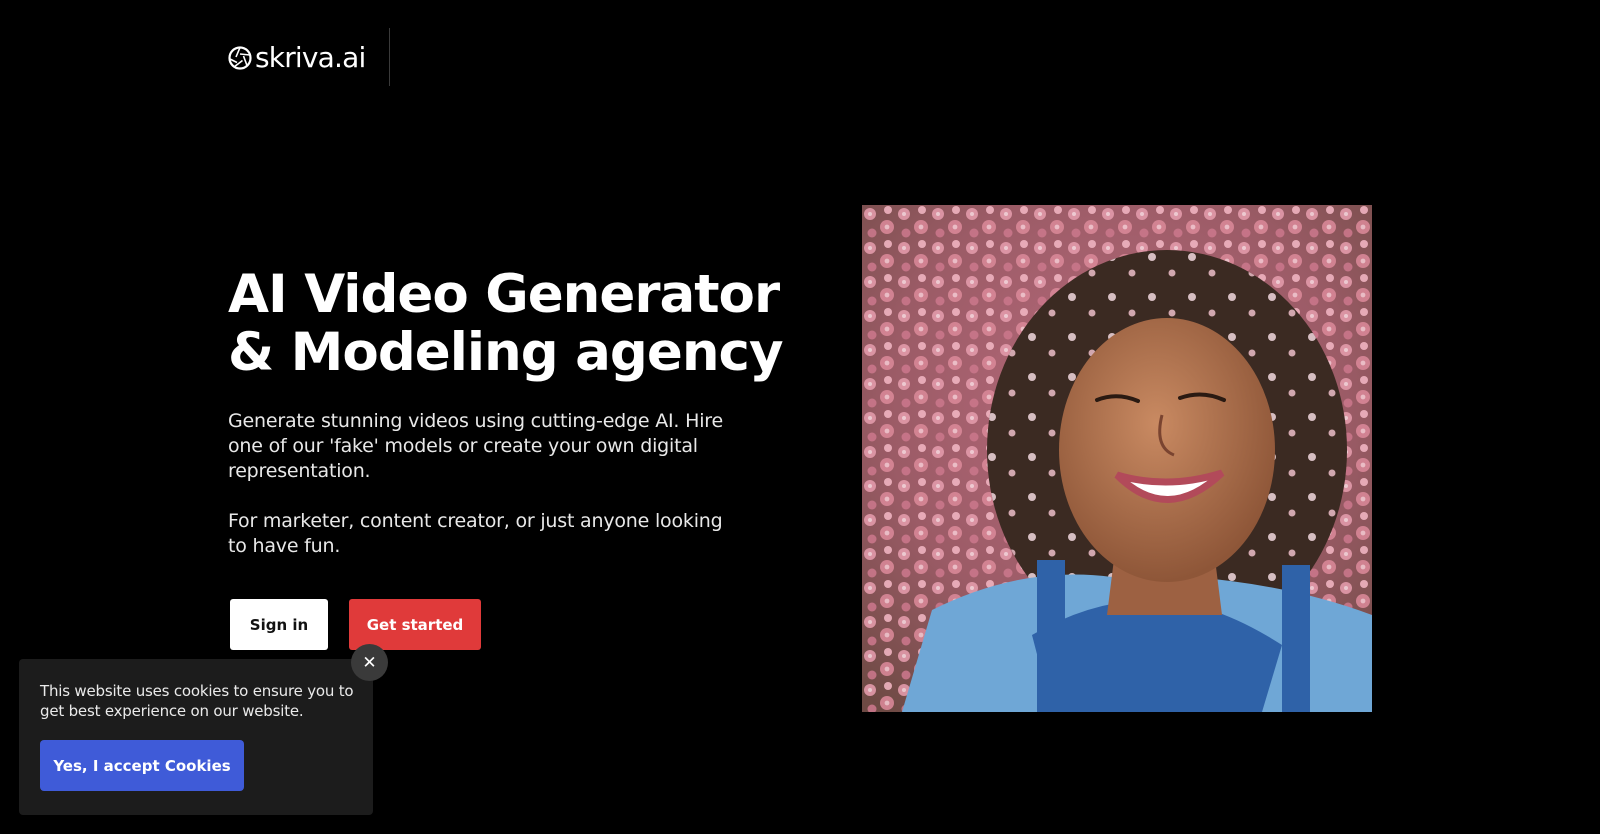  I want to click on hero-title-line-1: AI Video Generator, so click(504, 294).